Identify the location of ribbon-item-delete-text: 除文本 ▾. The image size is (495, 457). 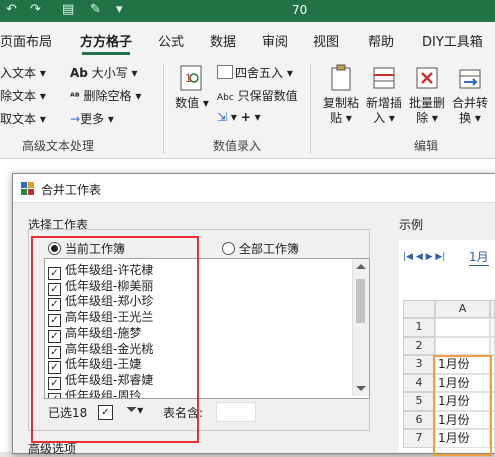
(23, 95).